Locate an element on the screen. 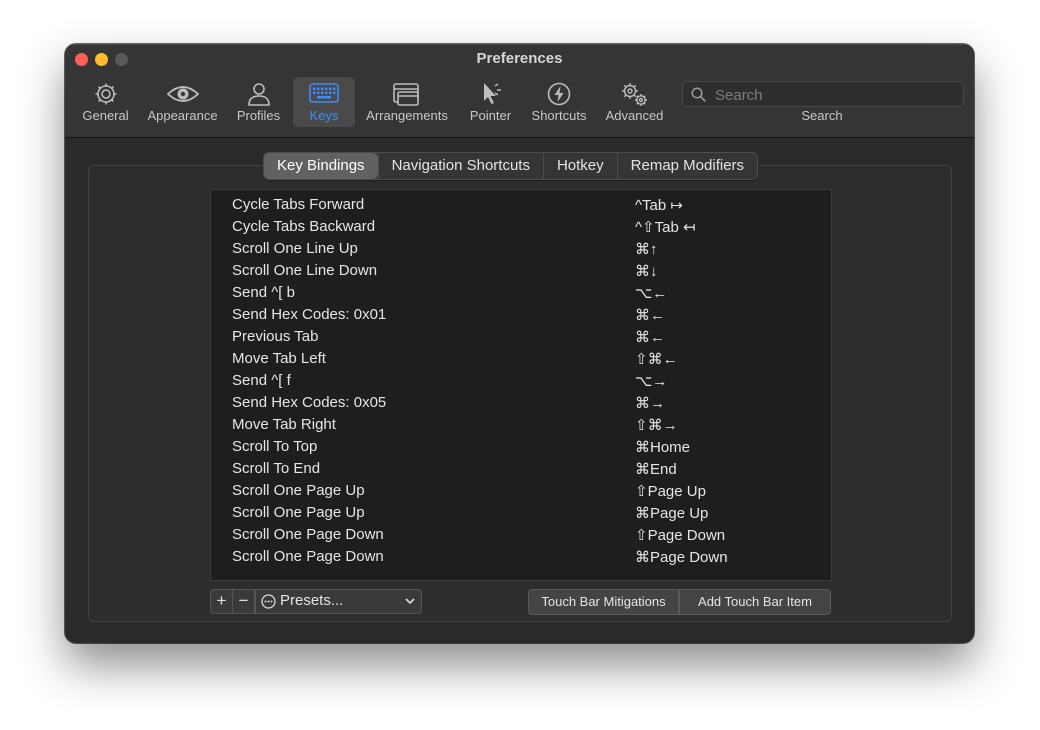 Image resolution: width=1040 pixels, height=730 pixels. toolbar-item-appearance: Appearance is located at coordinates (182, 102).